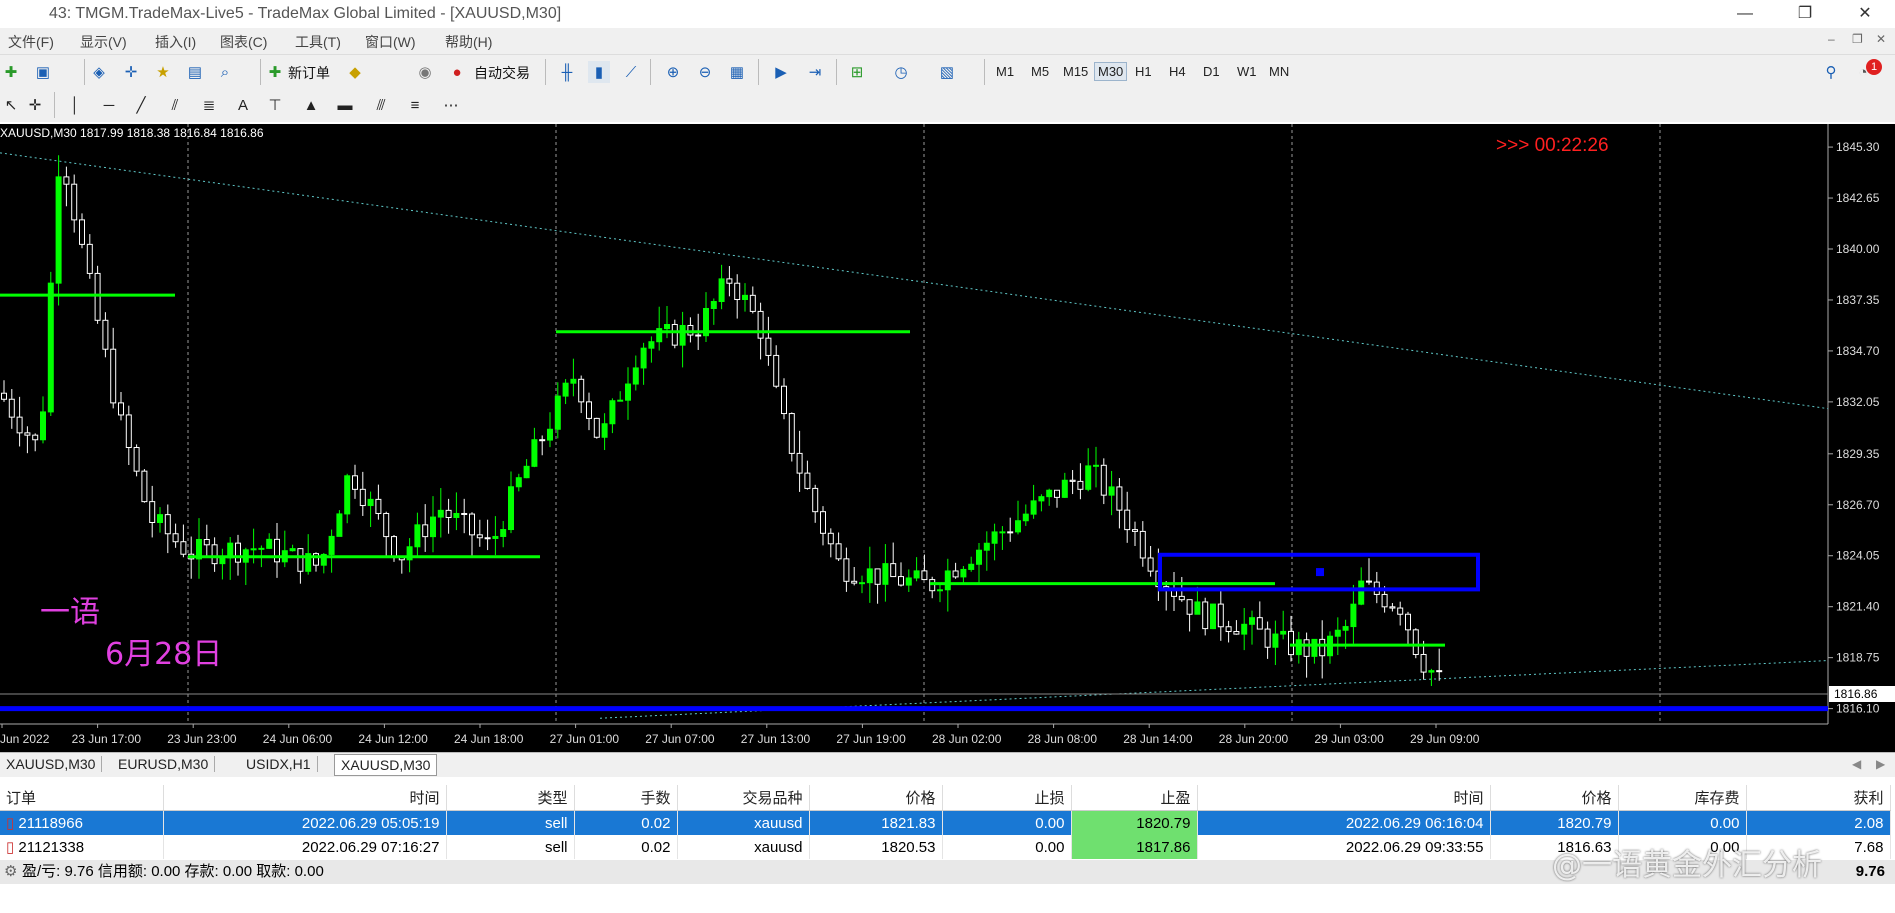 The width and height of the screenshot is (1895, 913). I want to click on gann-icon: ⫻, so click(381, 105).